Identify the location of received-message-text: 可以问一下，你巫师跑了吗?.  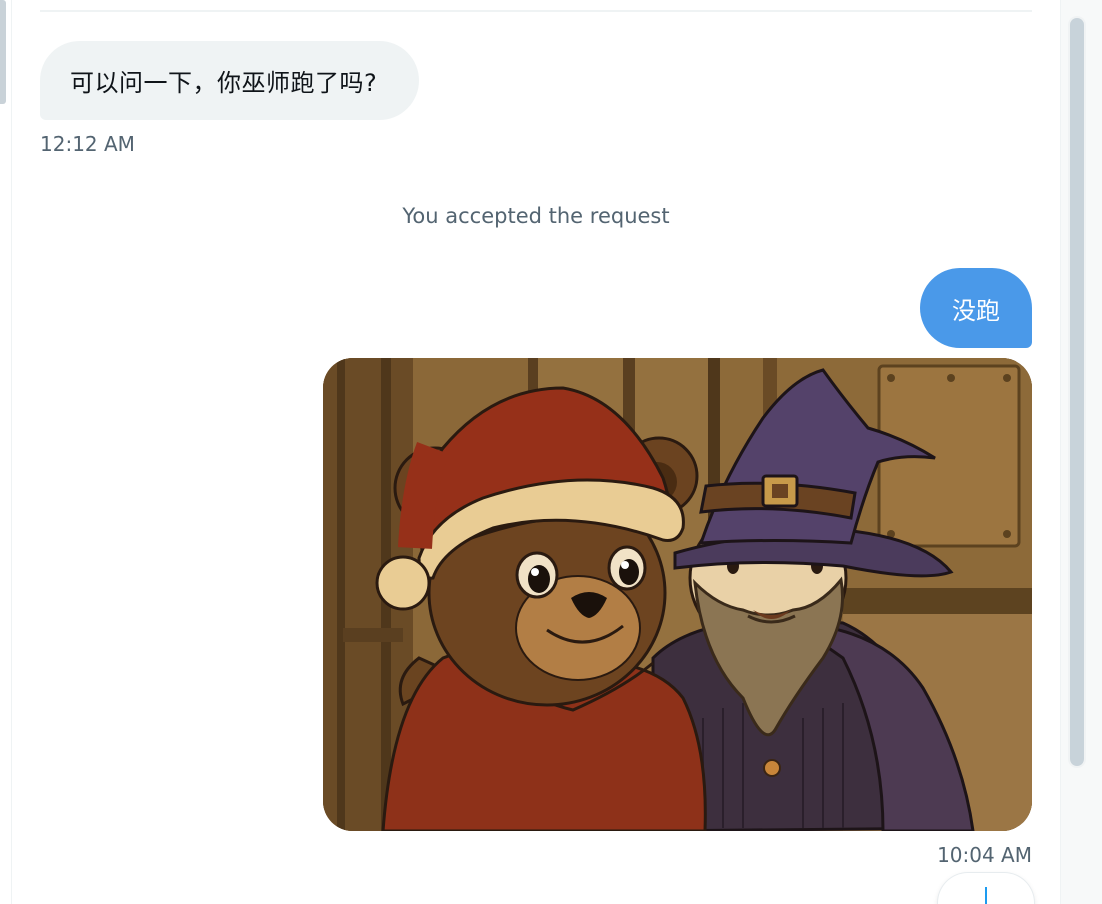
(224, 83).